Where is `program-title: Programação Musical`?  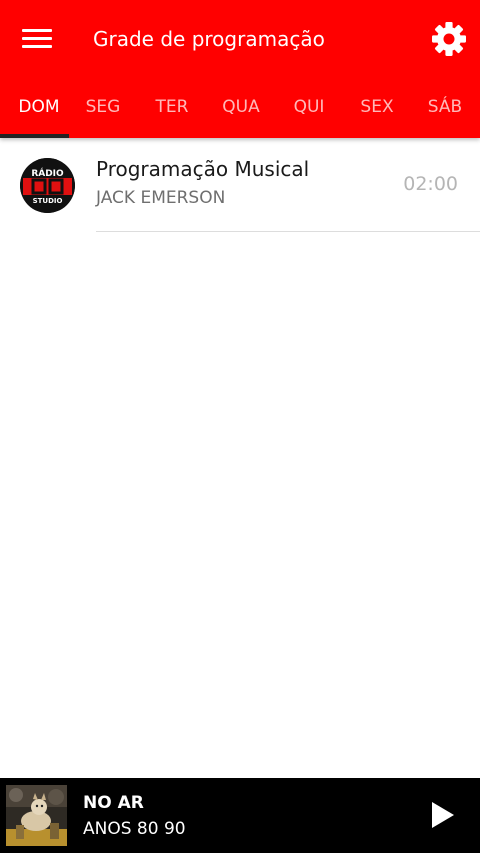
program-title: Programação Musical is located at coordinates (203, 169).